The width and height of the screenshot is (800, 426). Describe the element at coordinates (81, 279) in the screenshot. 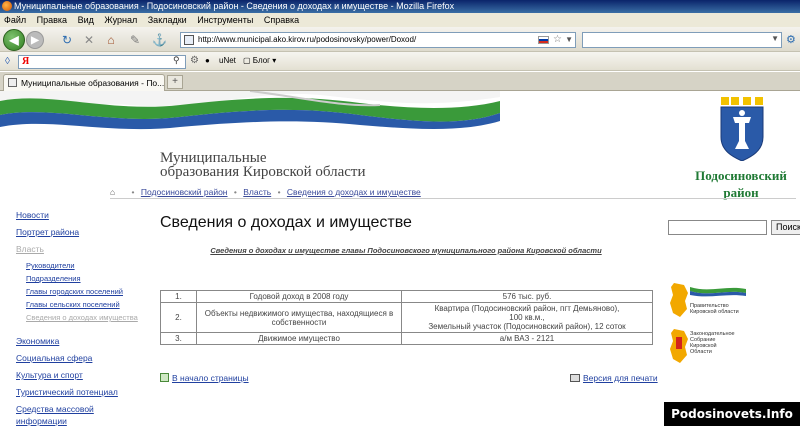

I see `sidebar-subitem-departments: Подразделения` at that location.